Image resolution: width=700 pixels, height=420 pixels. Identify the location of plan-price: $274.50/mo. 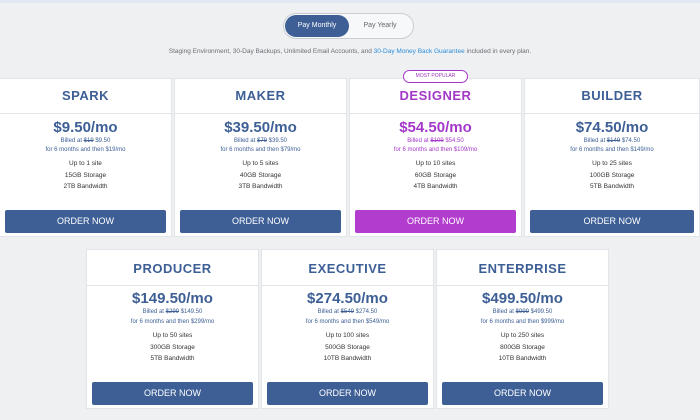
(347, 298).